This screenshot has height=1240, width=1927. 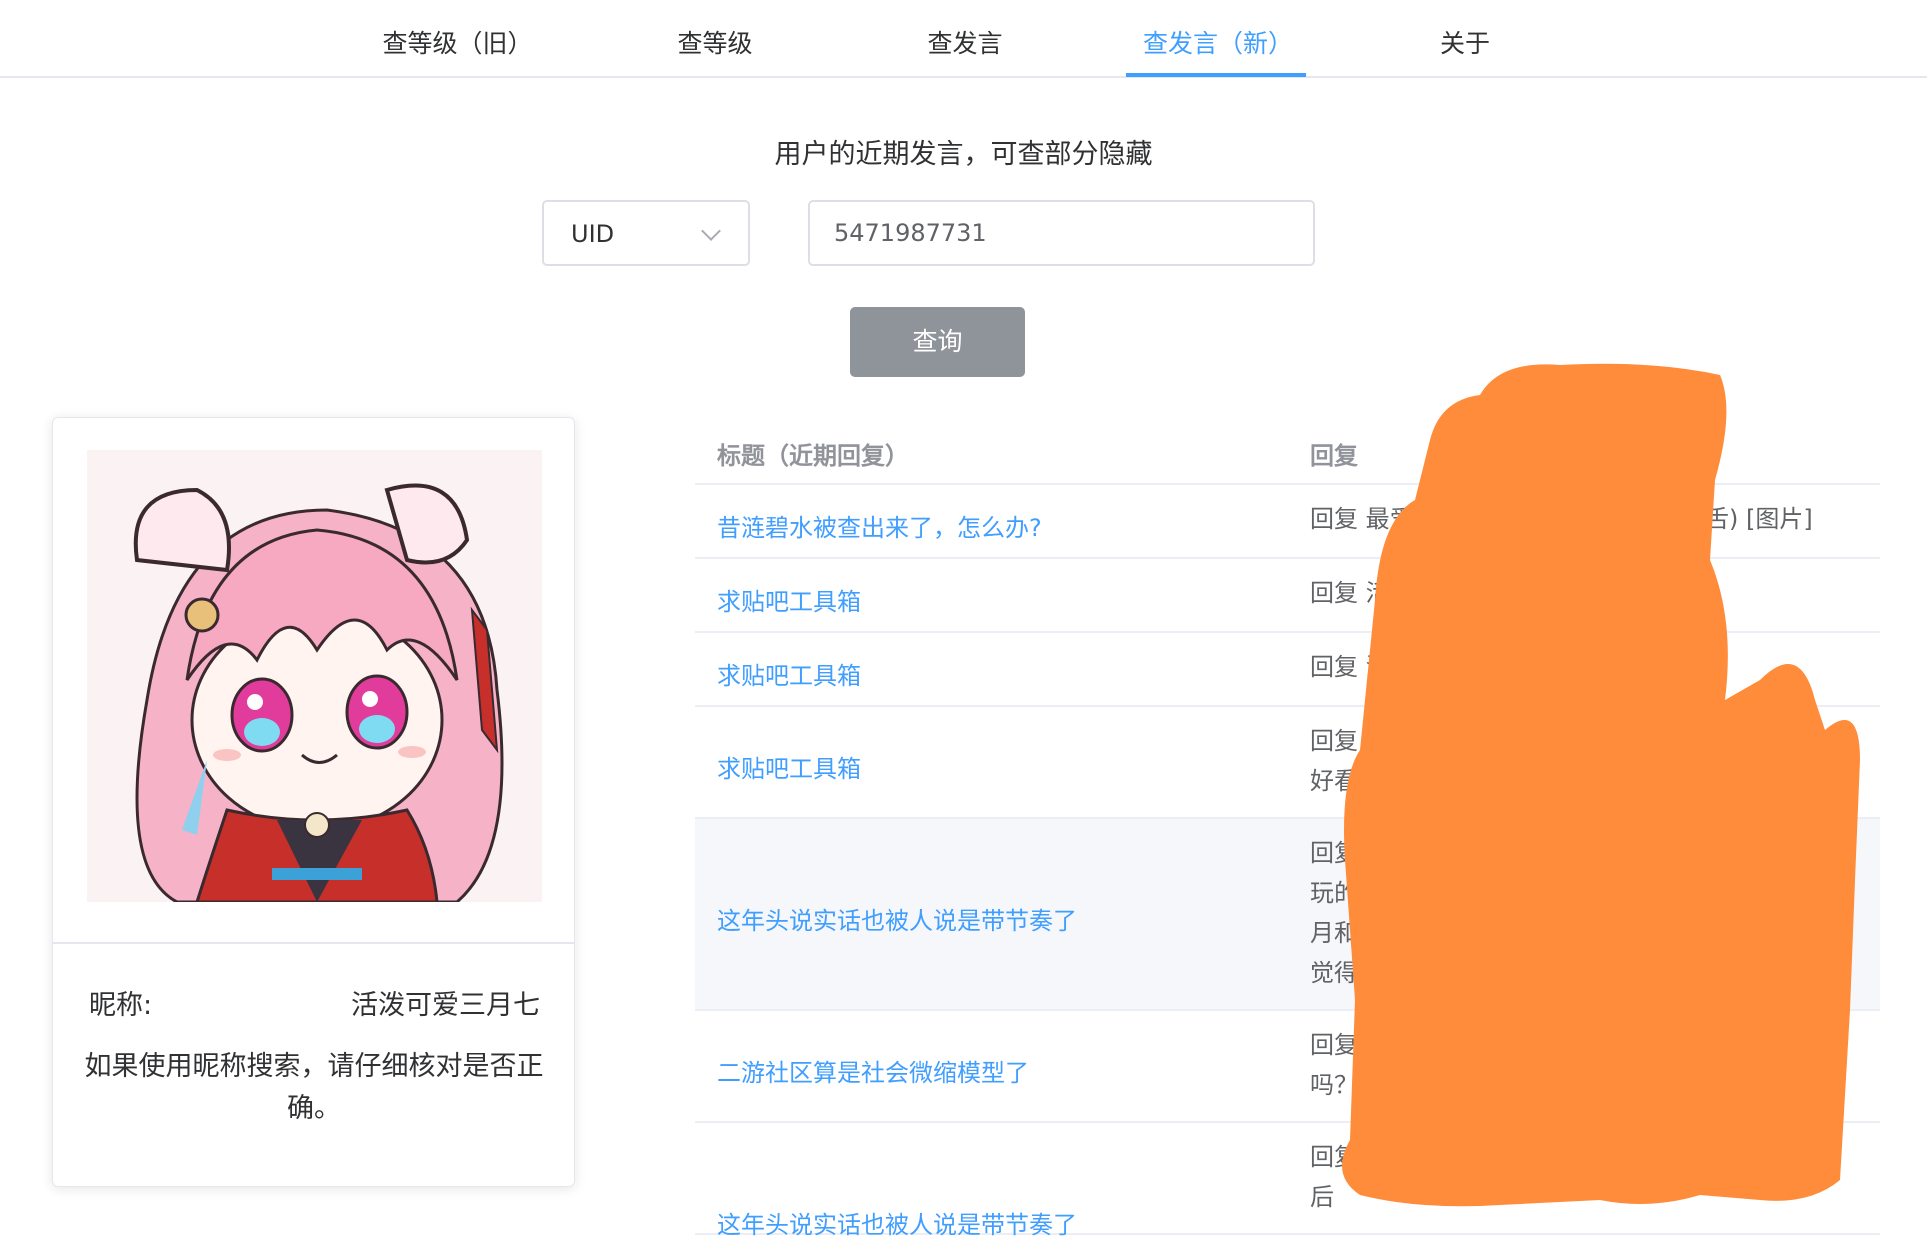 I want to click on reply-text: 回复 玩的 月和 觉得, so click(x=1334, y=913).